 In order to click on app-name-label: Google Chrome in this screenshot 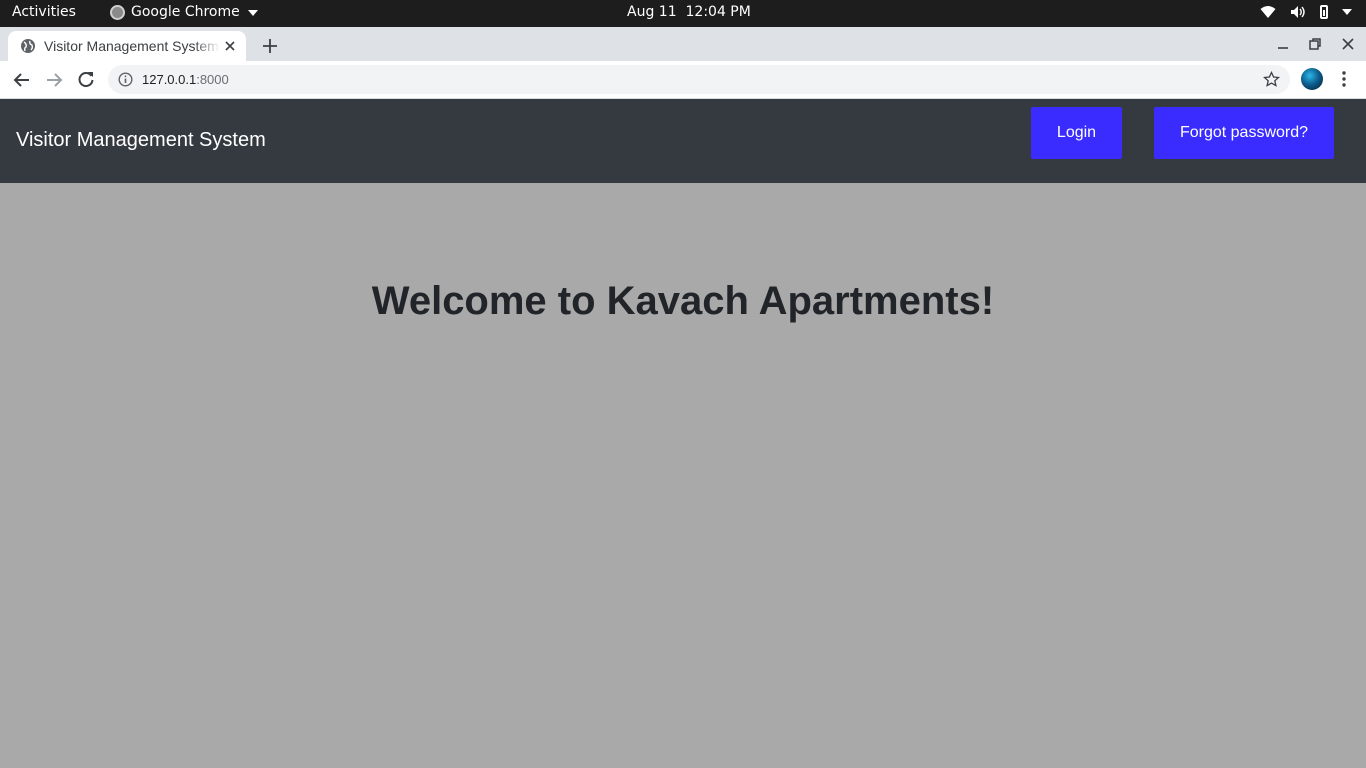, I will do `click(185, 12)`.